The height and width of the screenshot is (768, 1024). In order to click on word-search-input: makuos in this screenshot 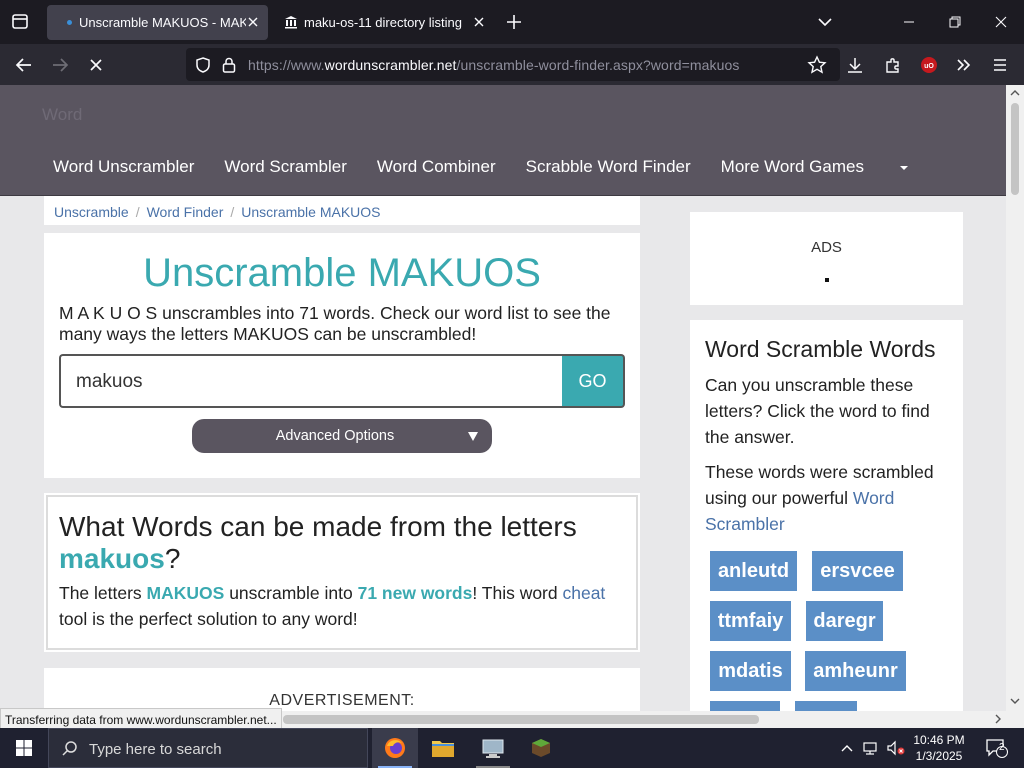, I will do `click(310, 381)`.